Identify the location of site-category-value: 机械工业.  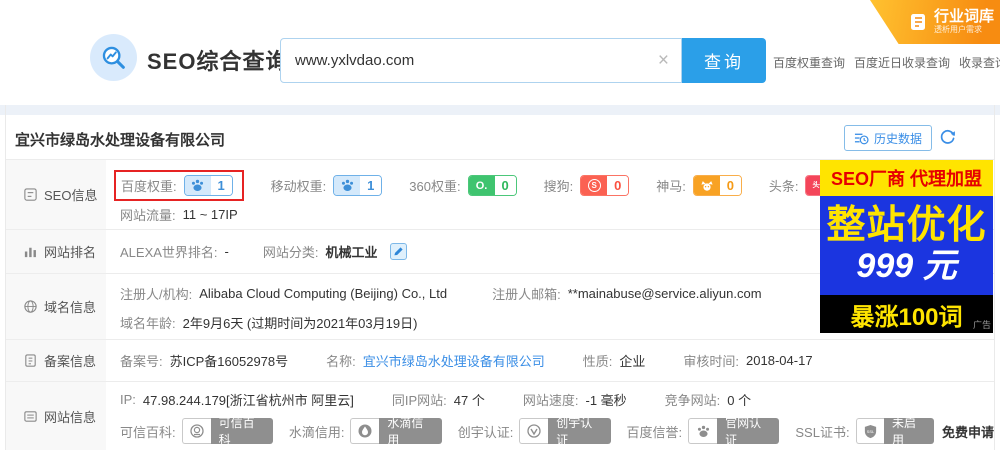
(351, 252).